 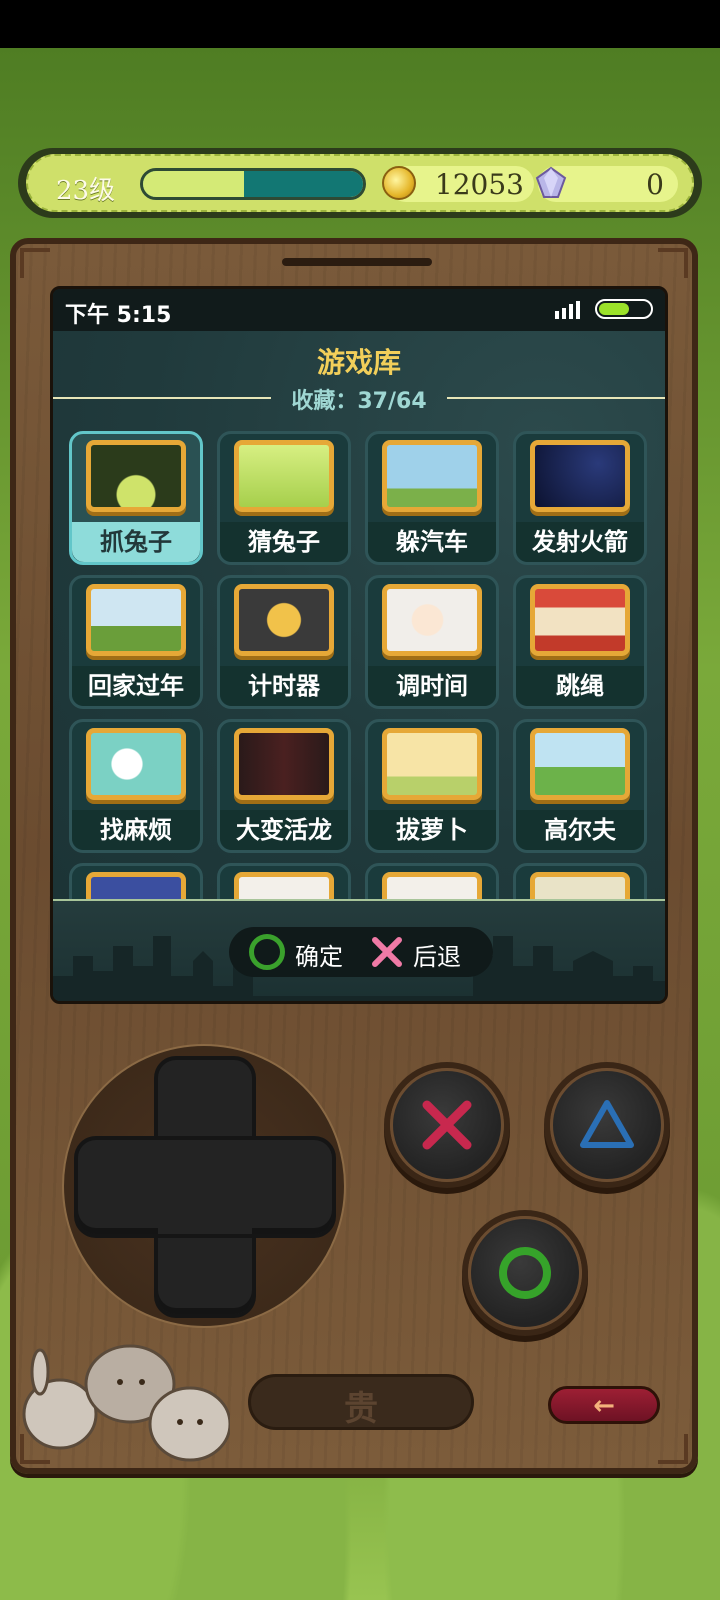 I want to click on favorites-row: 收藏：37/64, so click(x=359, y=398).